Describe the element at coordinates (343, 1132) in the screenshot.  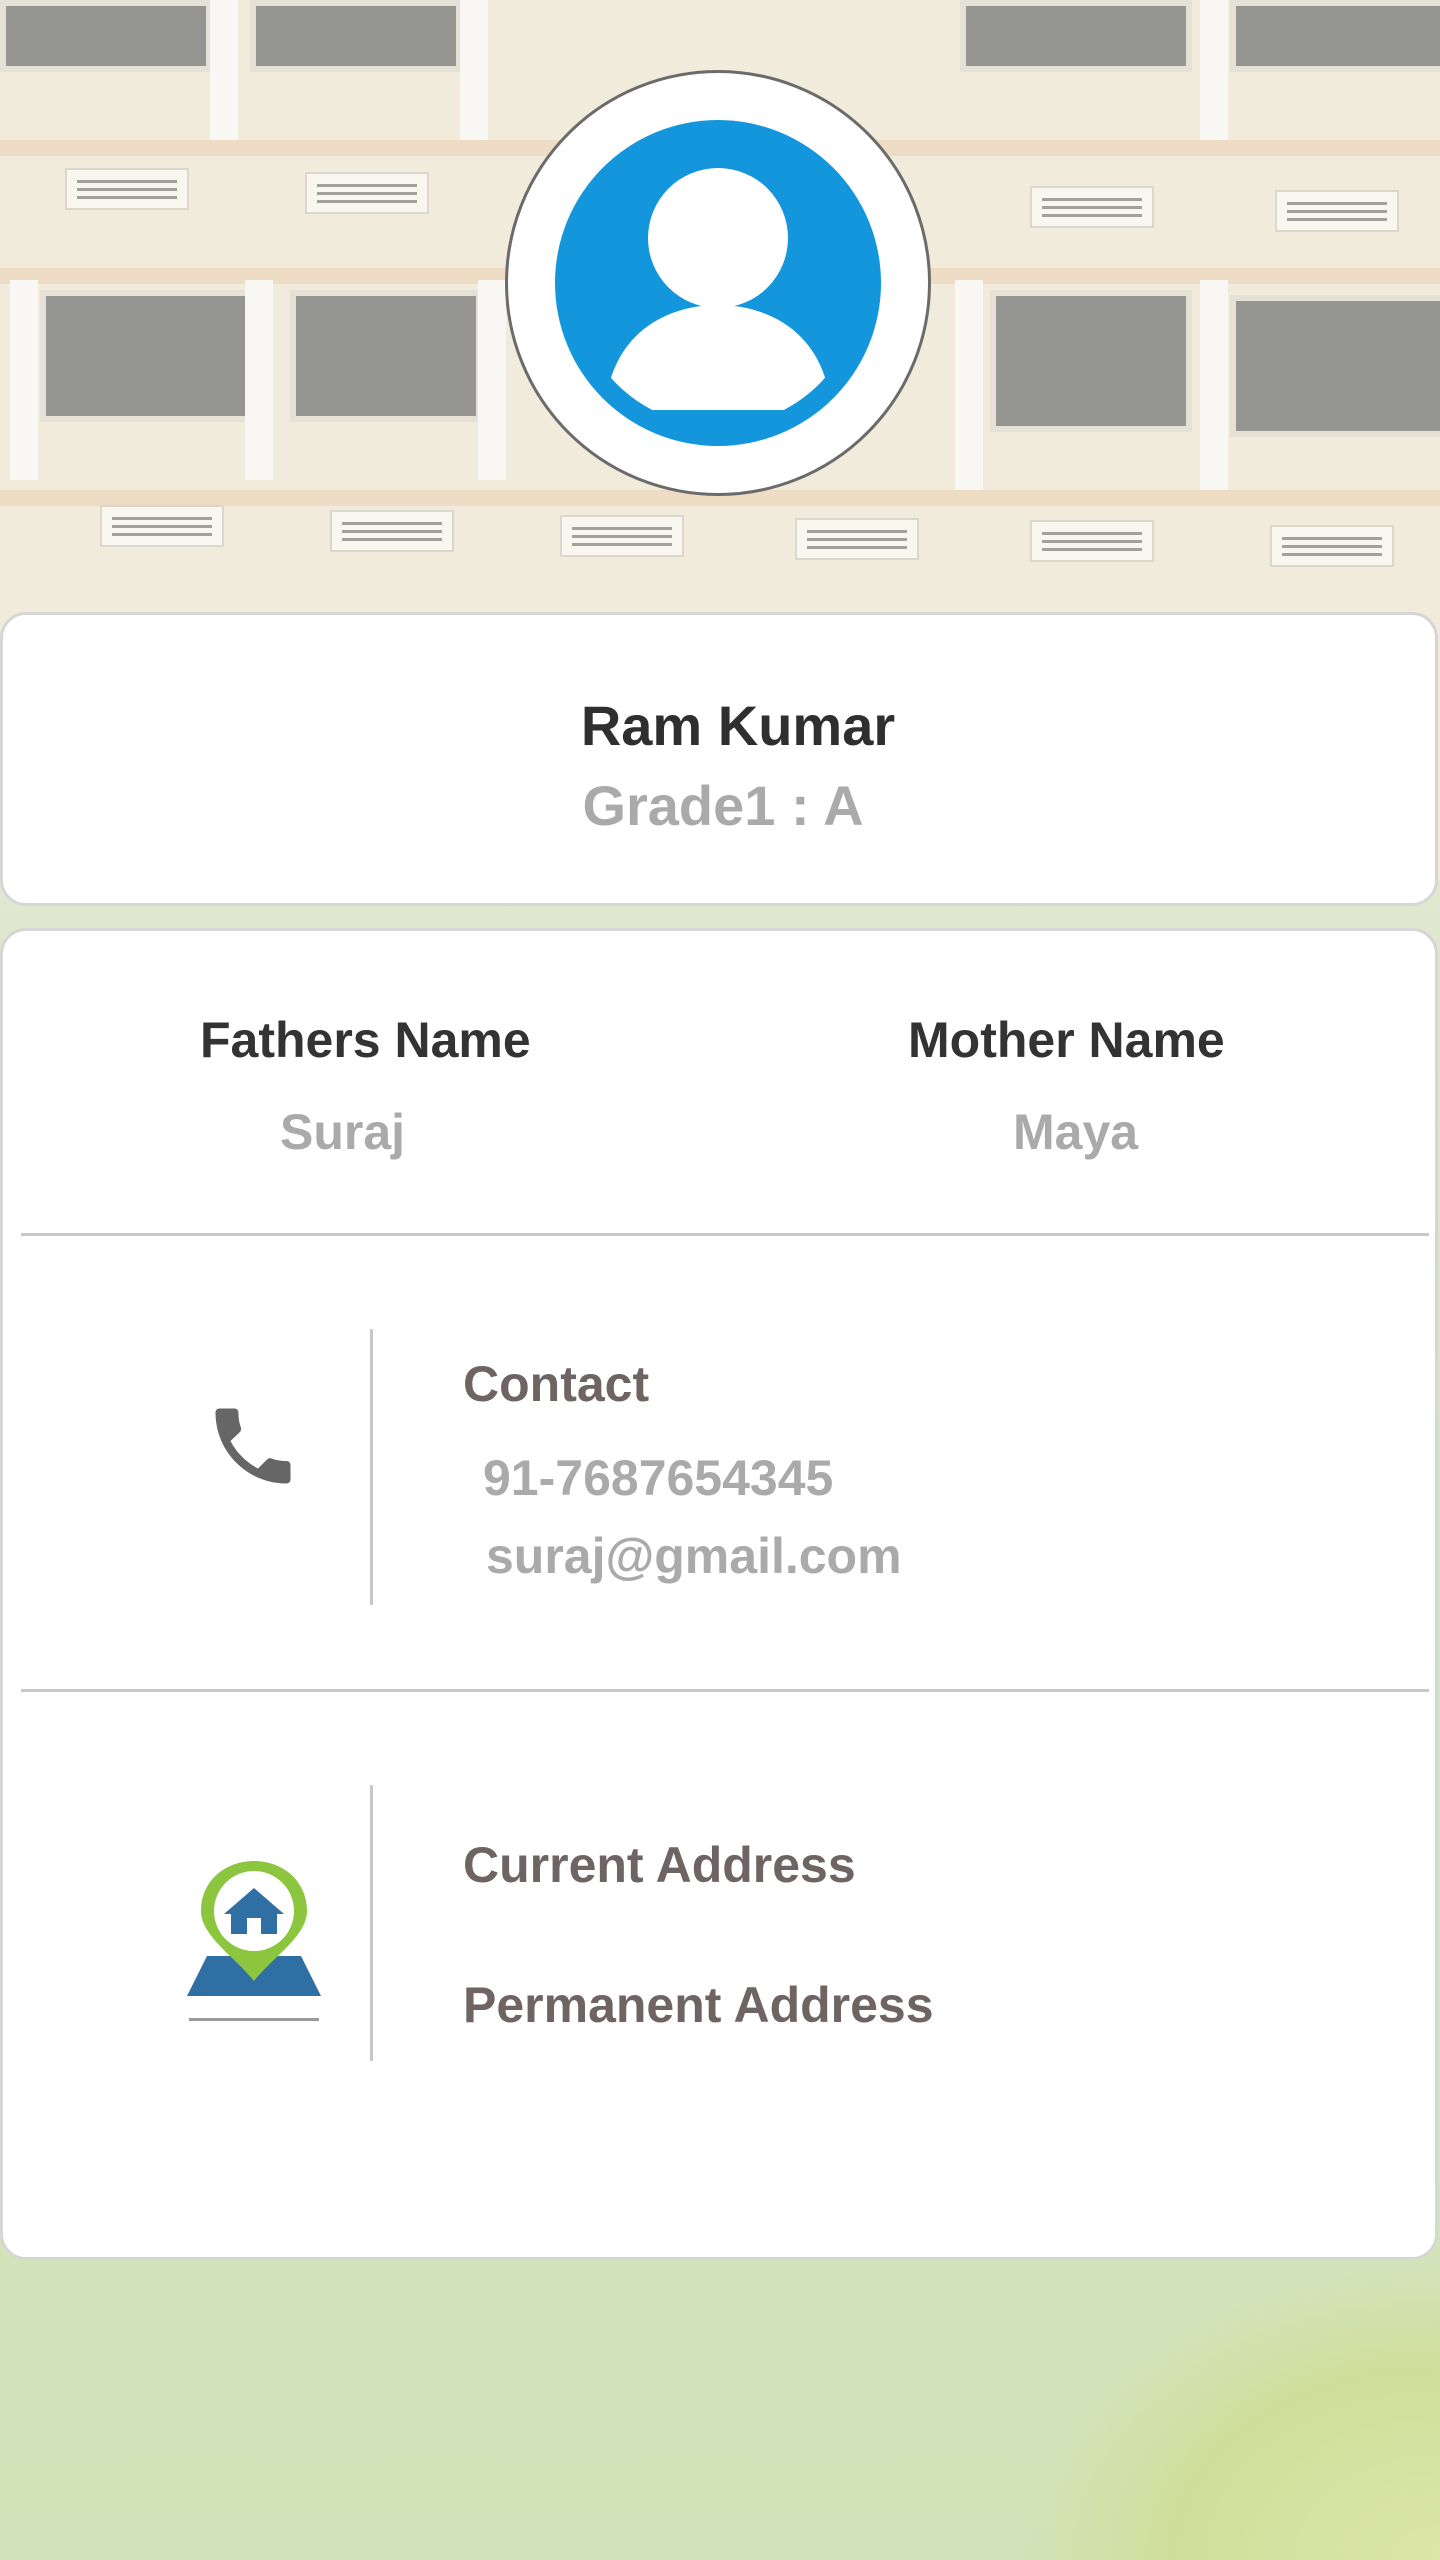
I see `father-name-value: Suraj` at that location.